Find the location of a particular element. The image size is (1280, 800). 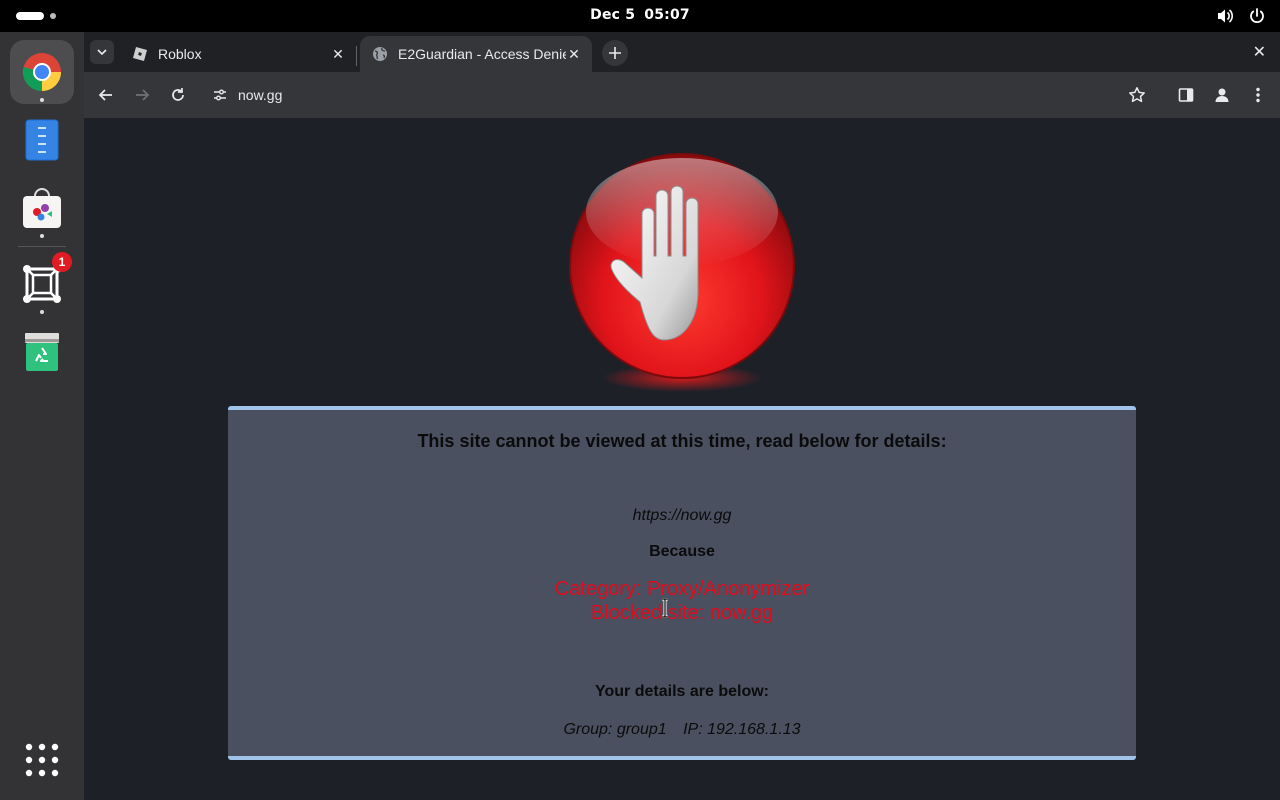

power-icon is located at coordinates (1257, 16).